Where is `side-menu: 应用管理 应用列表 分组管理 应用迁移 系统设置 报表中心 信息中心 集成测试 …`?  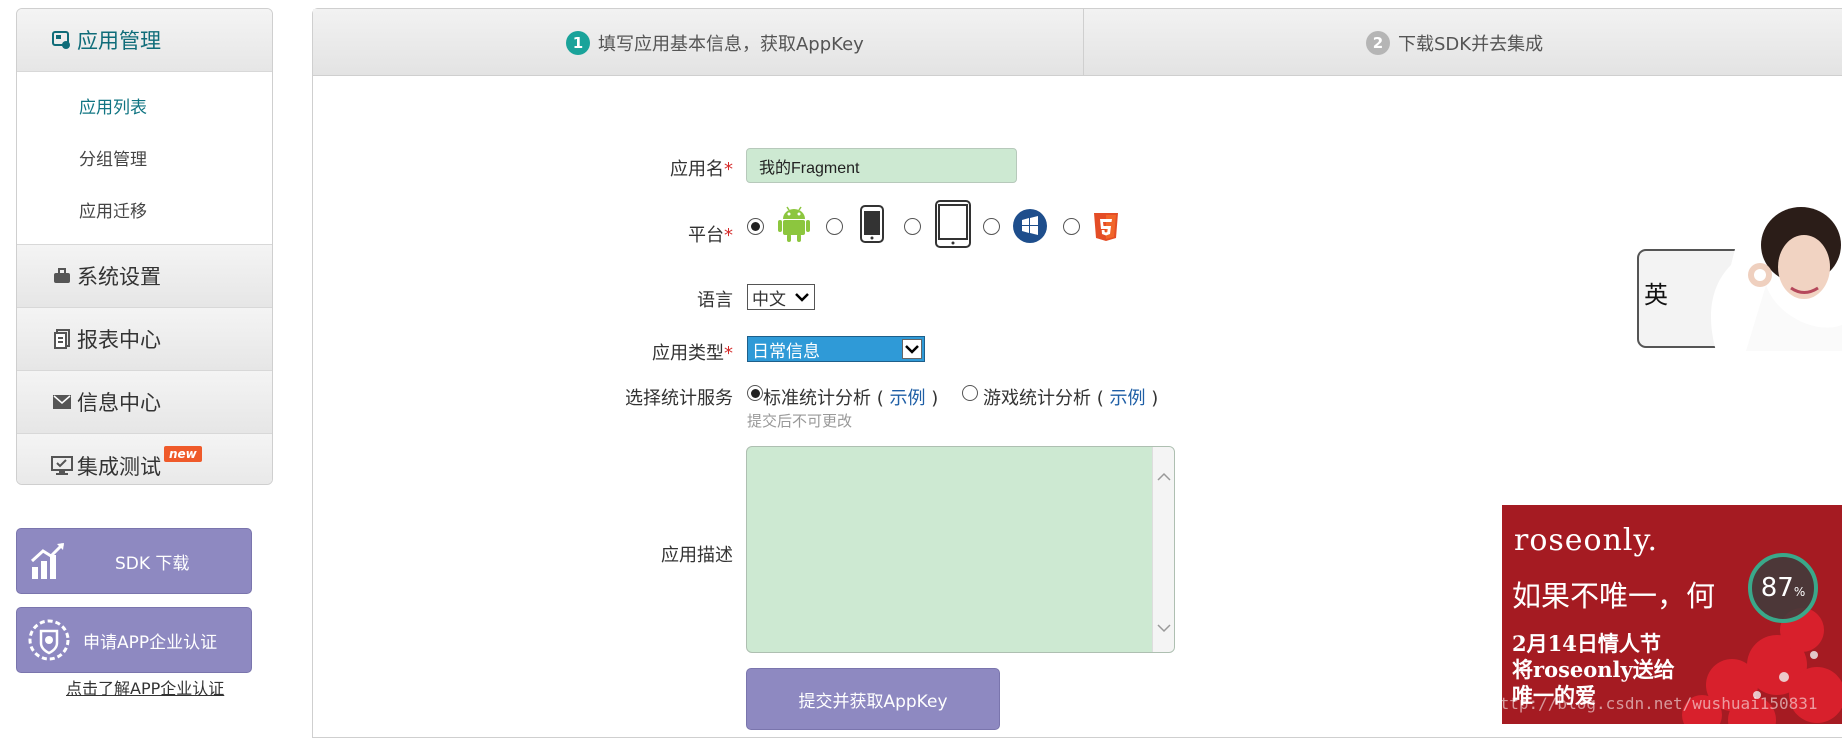
side-menu: 应用管理 应用列表 分组管理 应用迁移 系统设置 报表中心 信息中心 集成测试 … is located at coordinates (144, 246).